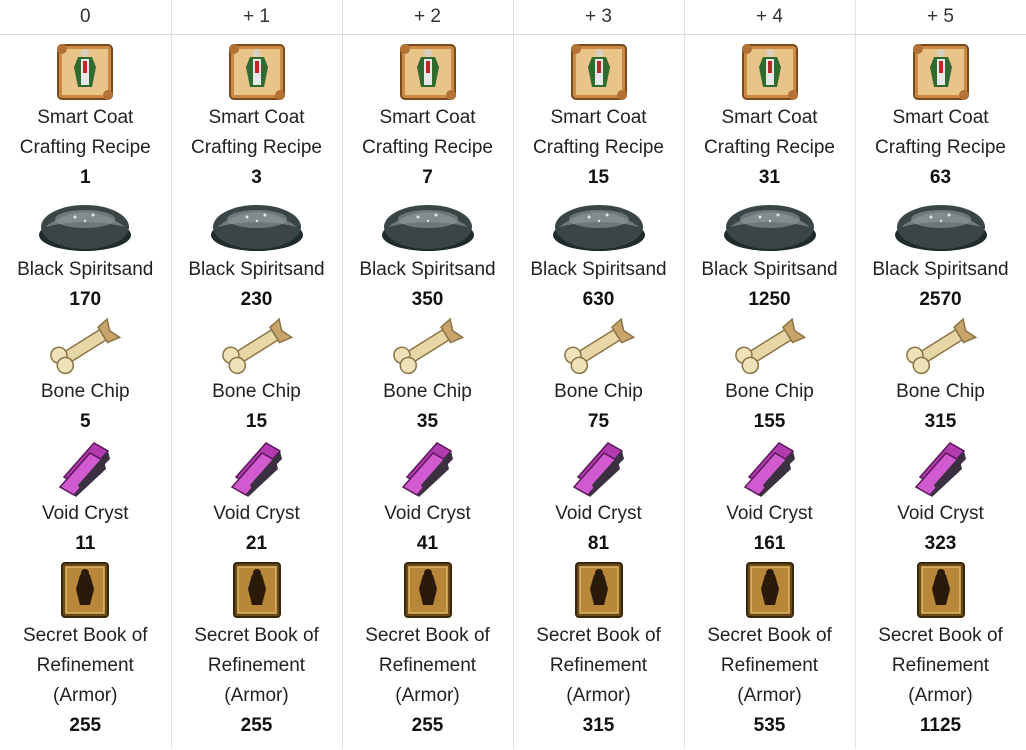 This screenshot has width=1026, height=750. What do you see at coordinates (257, 376) in the screenshot?
I see `material-item-bone-chip: Bone Chip 15` at bounding box center [257, 376].